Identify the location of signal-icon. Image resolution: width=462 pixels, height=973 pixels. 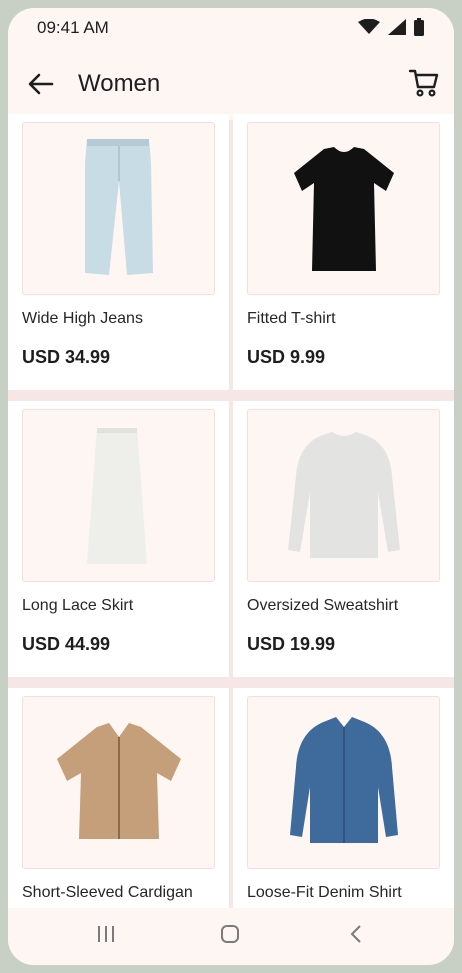
(397, 27).